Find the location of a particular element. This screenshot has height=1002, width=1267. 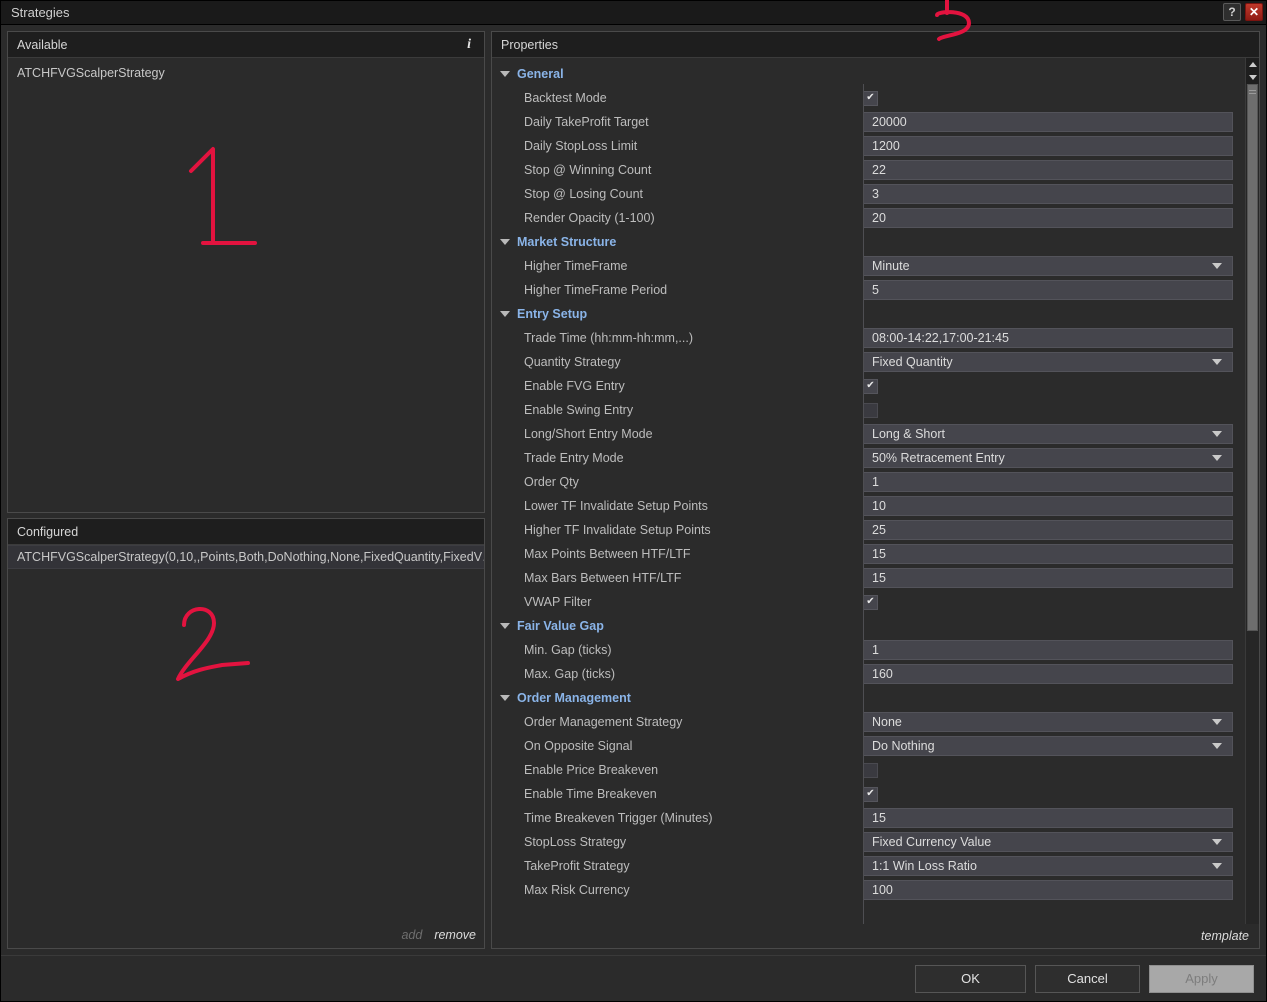

ok-button: OK is located at coordinates (970, 978).